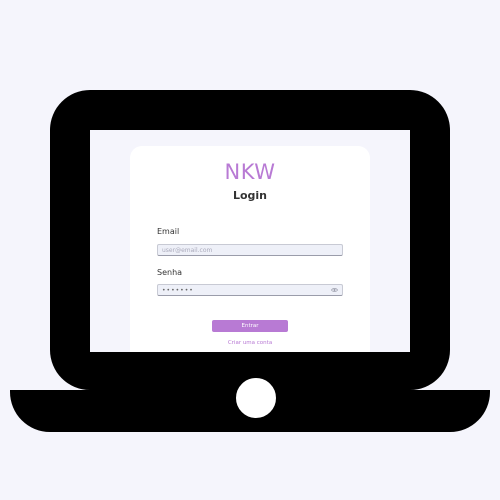  Describe the element at coordinates (250, 195) in the screenshot. I see `page-title: Login` at that location.